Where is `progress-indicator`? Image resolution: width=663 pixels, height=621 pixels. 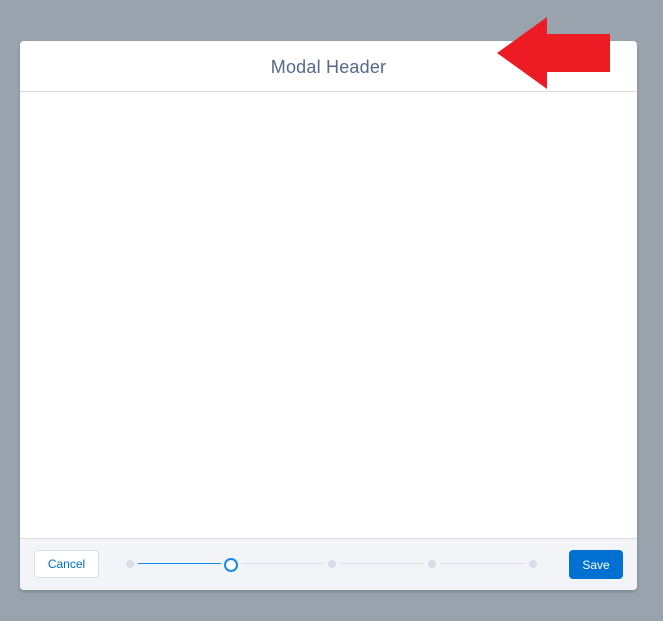 progress-indicator is located at coordinates (331, 564).